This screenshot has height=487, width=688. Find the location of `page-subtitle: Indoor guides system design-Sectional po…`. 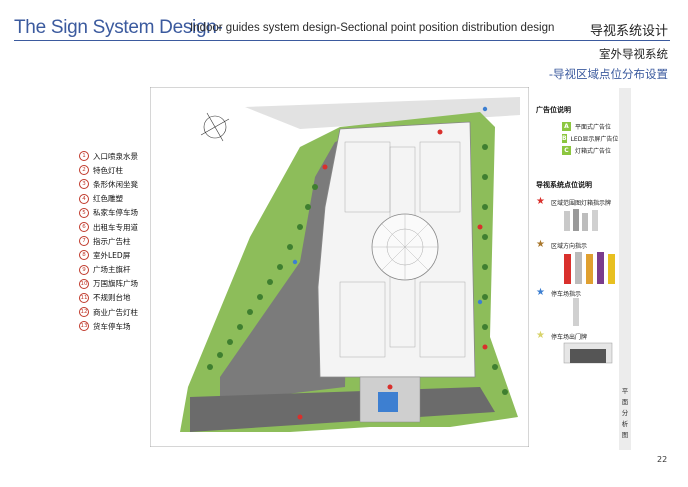

page-subtitle: Indoor guides system design-Sectional po… is located at coordinates (372, 28).